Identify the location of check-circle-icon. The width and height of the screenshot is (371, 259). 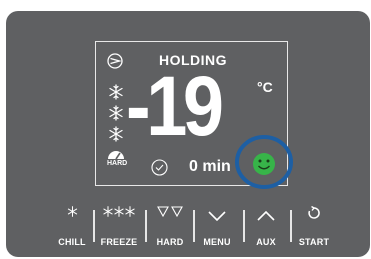
(159, 167).